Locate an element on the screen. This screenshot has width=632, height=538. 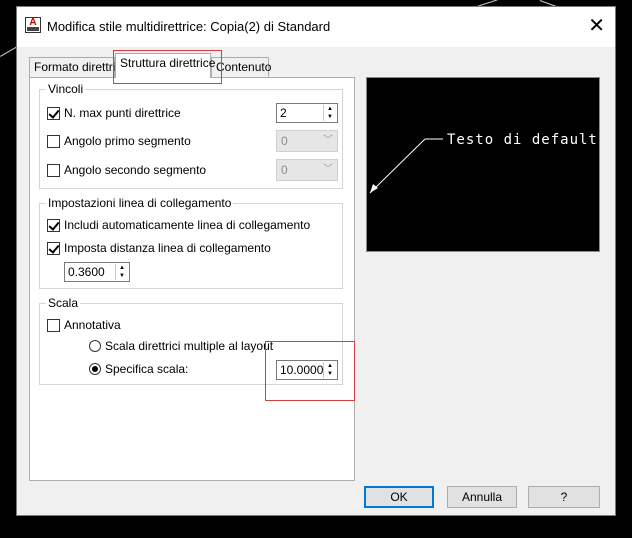
landing-distance-option: Imposta distanza linea di collegamento is located at coordinates (159, 248).